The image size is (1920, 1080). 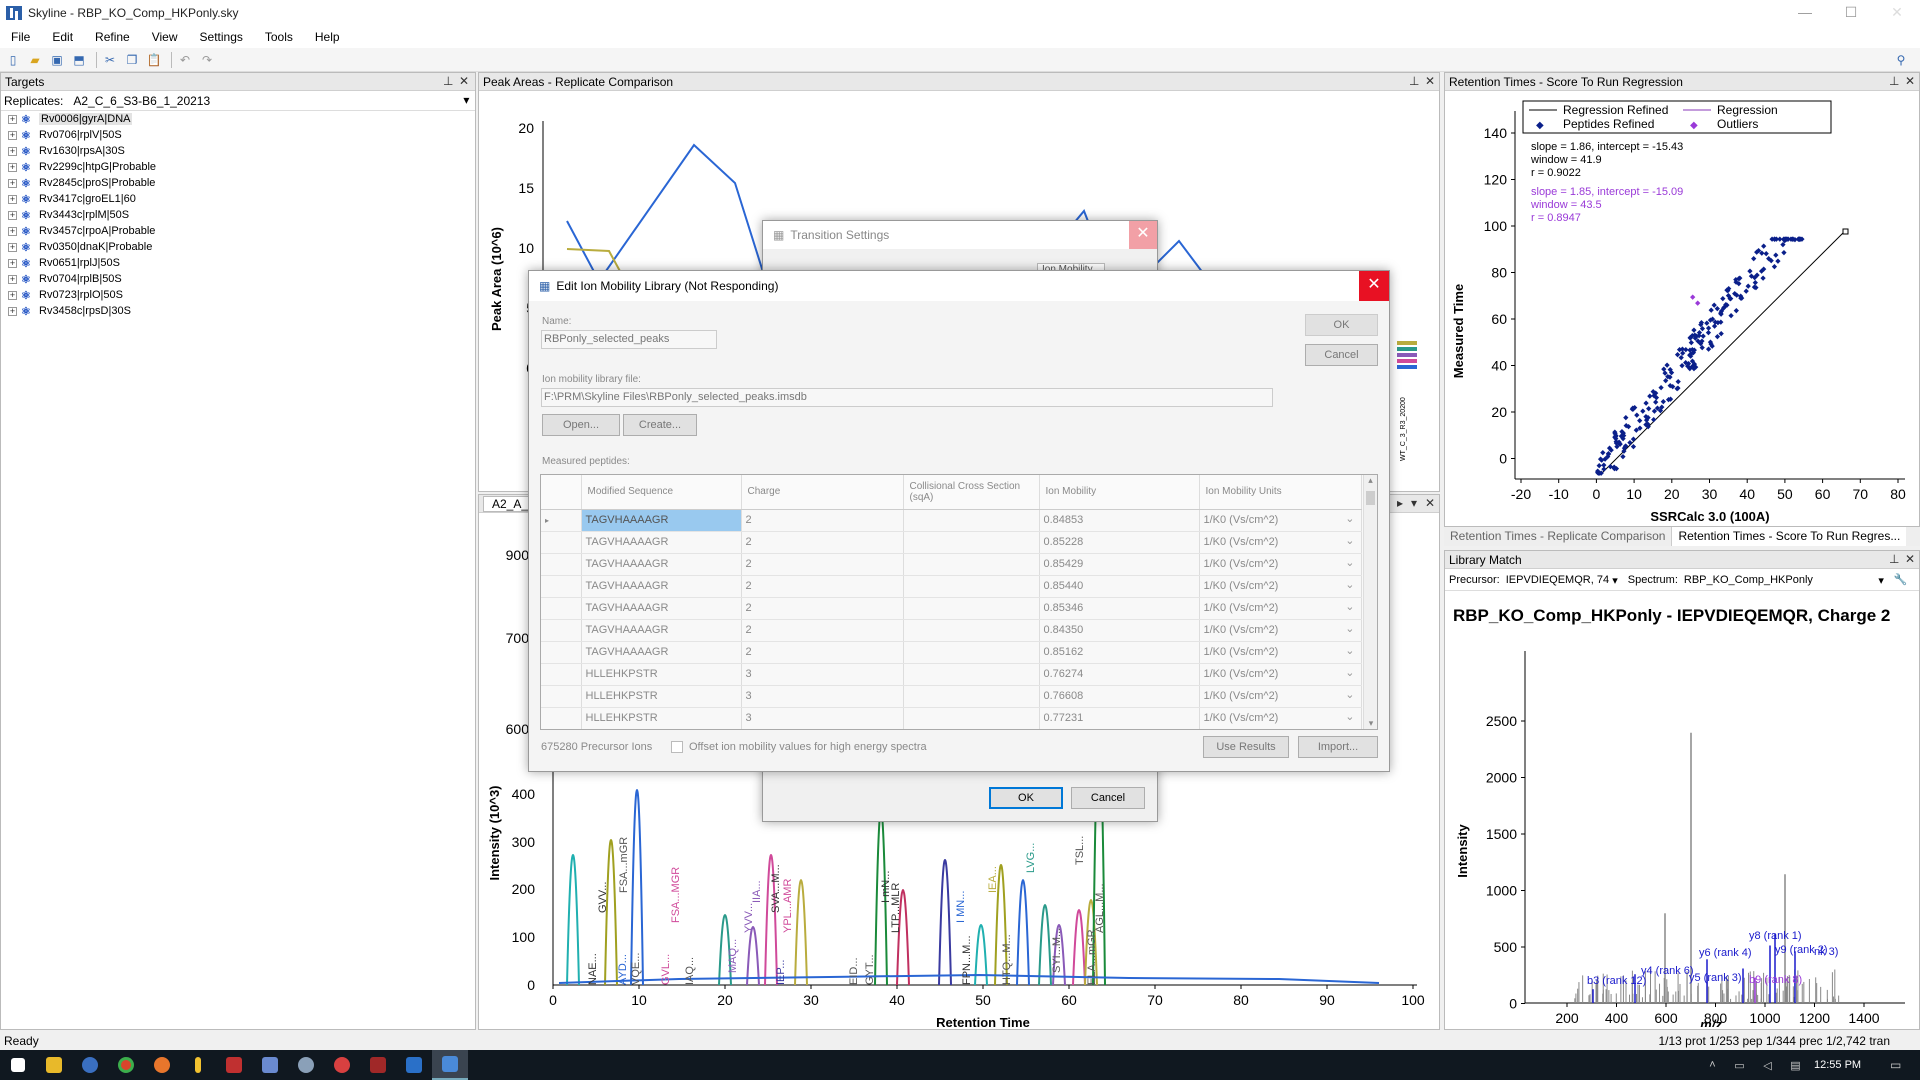 I want to click on target-protein-row: + ⚛ Rv0006|gyrA|DNA, so click(x=238, y=119).